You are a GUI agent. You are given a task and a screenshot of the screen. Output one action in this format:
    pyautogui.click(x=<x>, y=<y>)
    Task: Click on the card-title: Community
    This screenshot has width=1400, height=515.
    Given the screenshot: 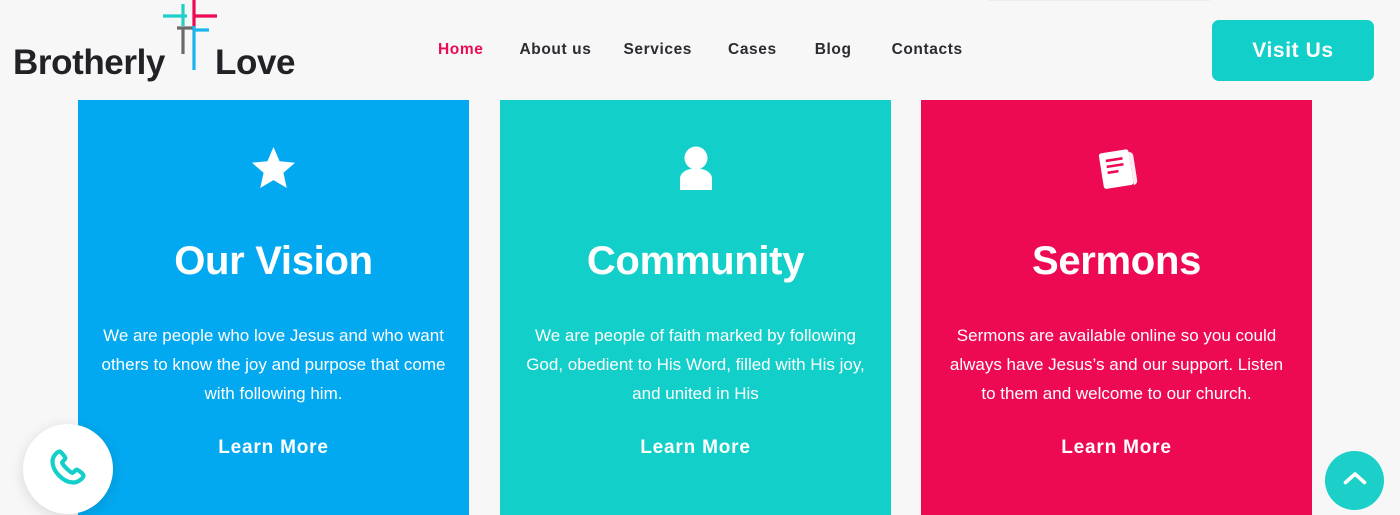 What is the action you would take?
    pyautogui.click(x=695, y=261)
    